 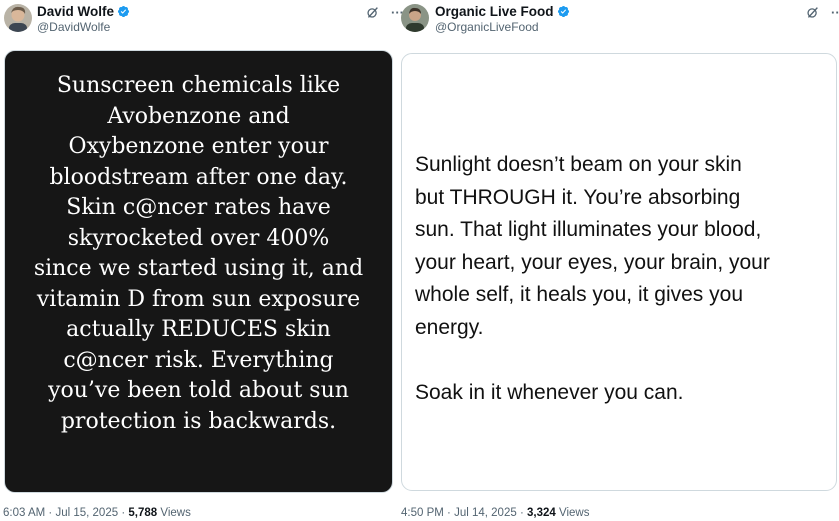 What do you see at coordinates (592, 262) in the screenshot?
I see `image-text-line: your heart, your eyes, your brain, your` at bounding box center [592, 262].